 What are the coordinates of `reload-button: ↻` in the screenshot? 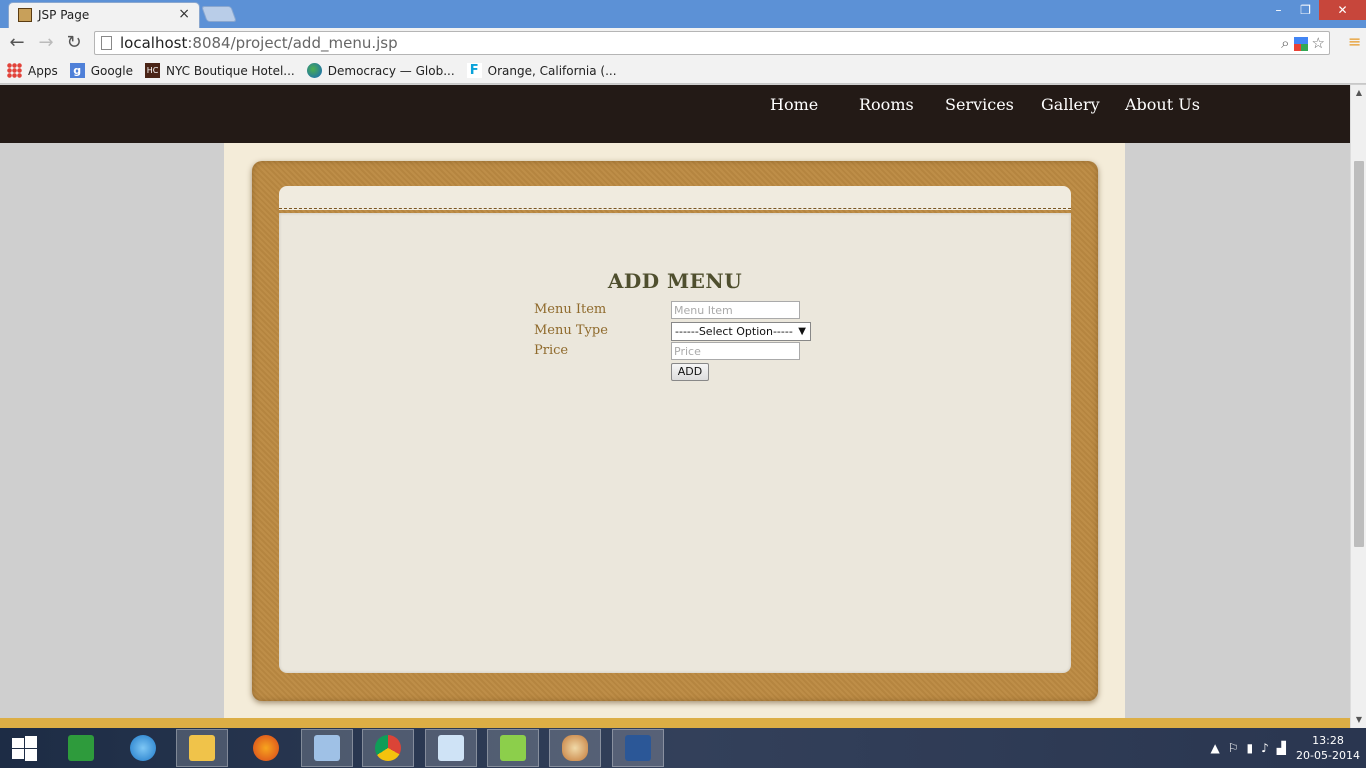 It's located at (74, 43).